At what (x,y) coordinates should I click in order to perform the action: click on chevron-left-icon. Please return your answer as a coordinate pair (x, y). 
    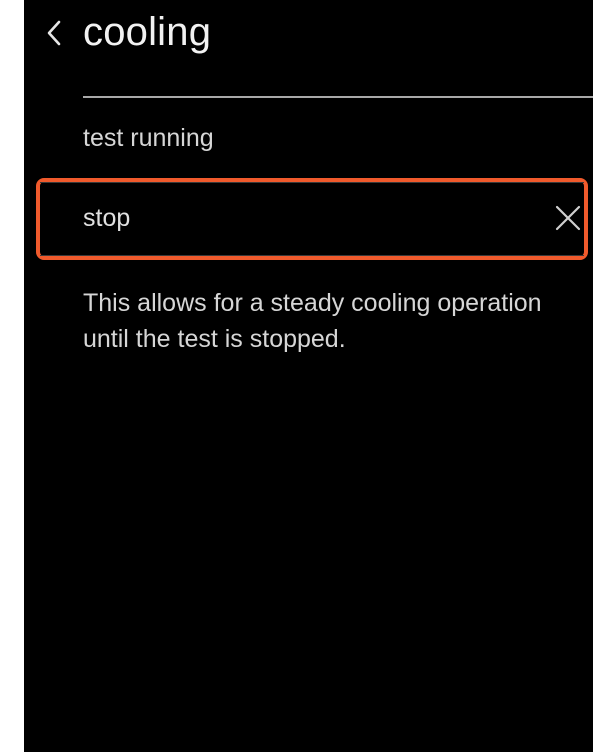
    Looking at the image, I should click on (54, 33).